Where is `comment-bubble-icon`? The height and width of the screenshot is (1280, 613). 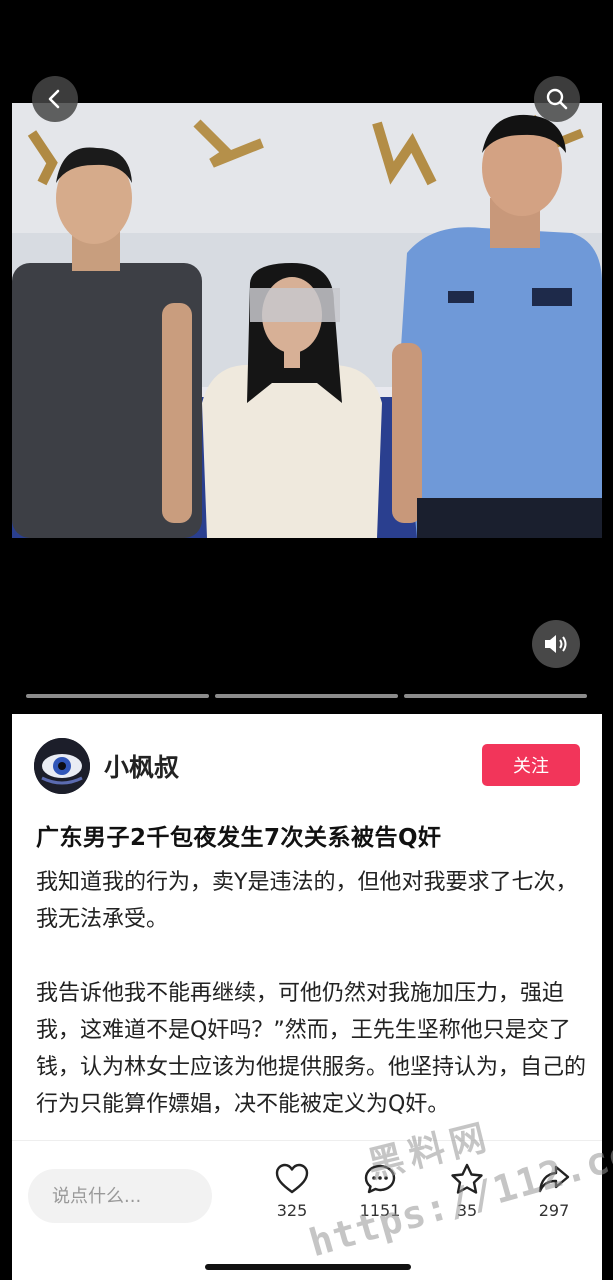 comment-bubble-icon is located at coordinates (380, 1179).